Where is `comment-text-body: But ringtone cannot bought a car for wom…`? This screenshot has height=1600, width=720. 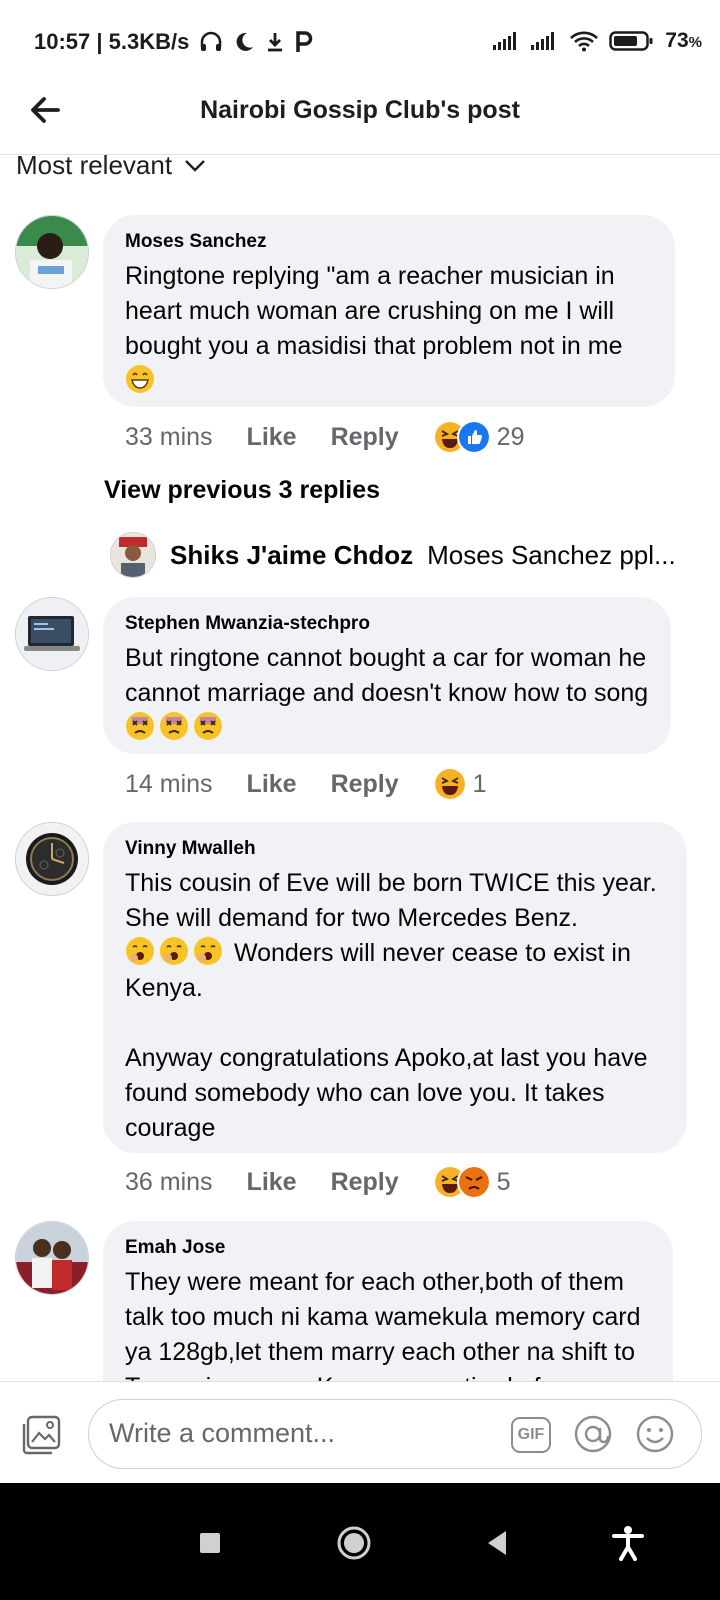 comment-text-body: But ringtone cannot bought a car for wom… is located at coordinates (389, 675).